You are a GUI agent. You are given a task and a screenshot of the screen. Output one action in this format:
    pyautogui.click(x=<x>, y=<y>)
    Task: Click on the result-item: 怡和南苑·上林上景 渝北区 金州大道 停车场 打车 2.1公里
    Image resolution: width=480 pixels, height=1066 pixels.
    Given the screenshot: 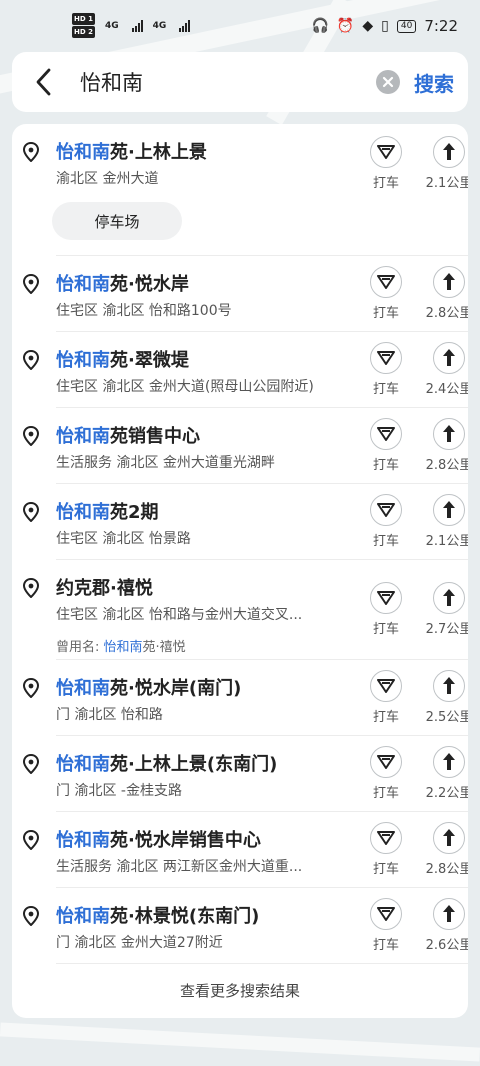 What is the action you would take?
    pyautogui.click(x=245, y=190)
    